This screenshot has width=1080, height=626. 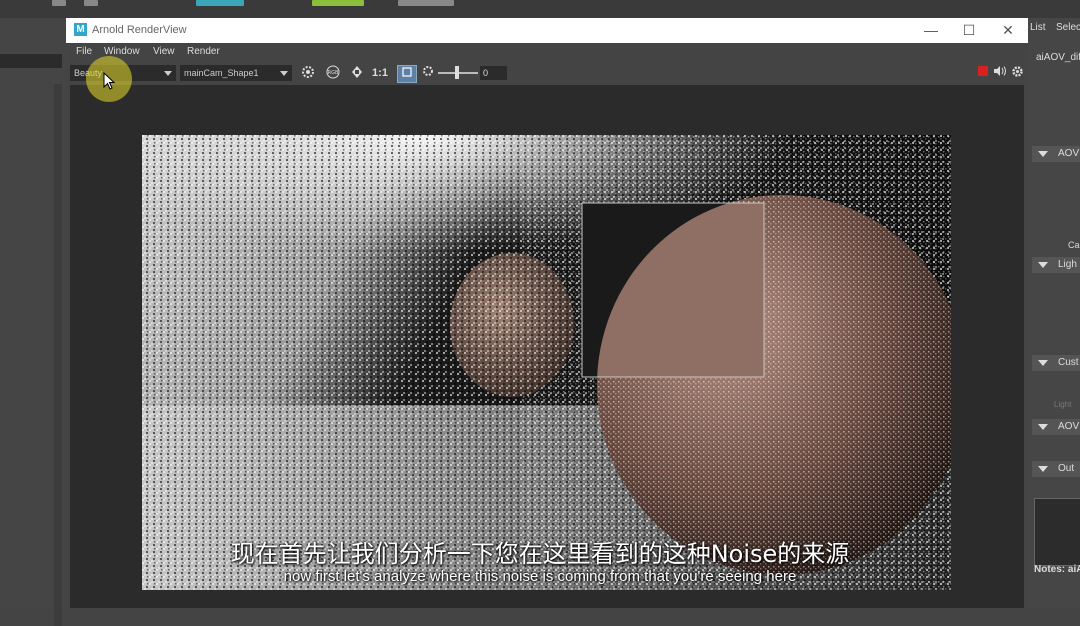 What do you see at coordinates (428, 73) in the screenshot?
I see `settings-icon` at bounding box center [428, 73].